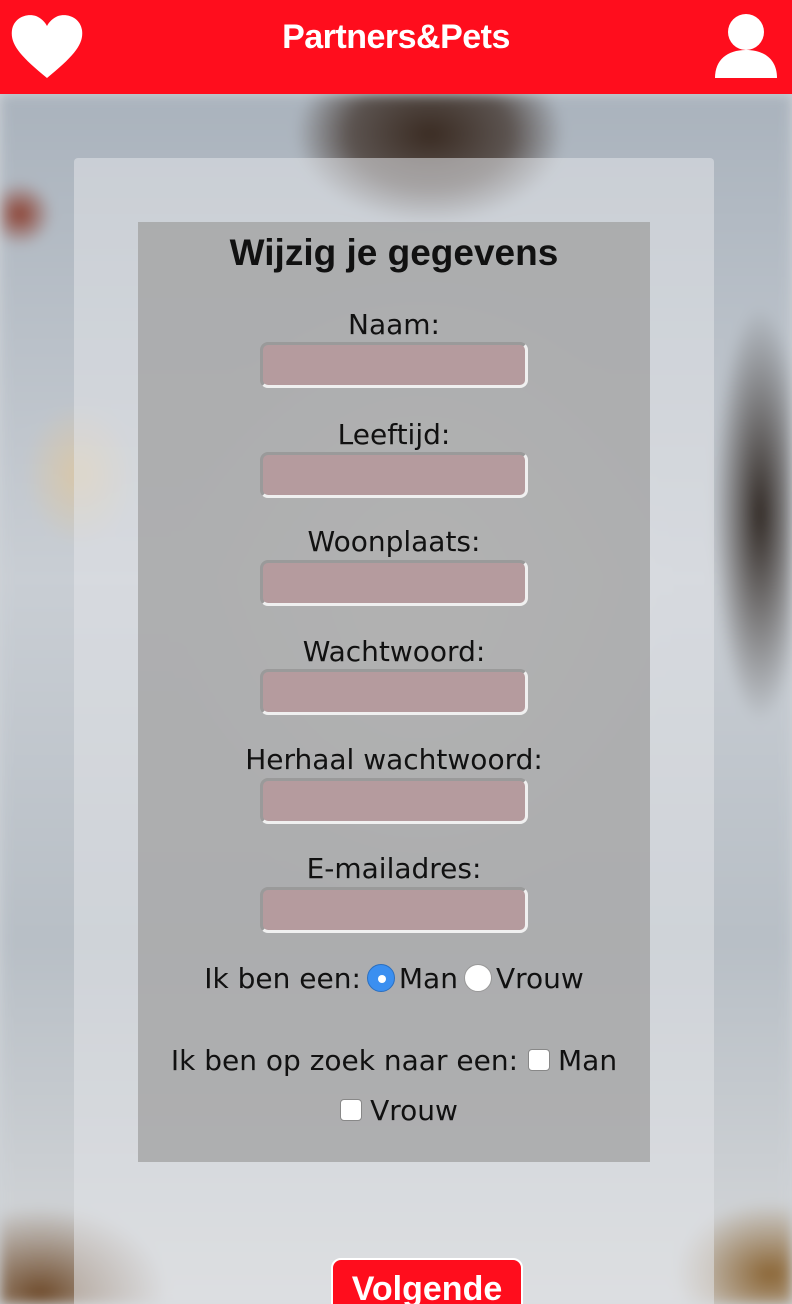 The image size is (792, 1304). I want to click on password-field, so click(394, 692).